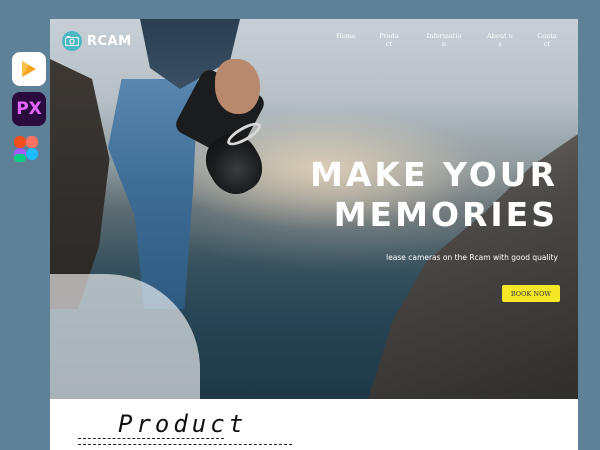 Image resolution: width=600 pixels, height=450 pixels. I want to click on infinity-app-icon, so click(29, 69).